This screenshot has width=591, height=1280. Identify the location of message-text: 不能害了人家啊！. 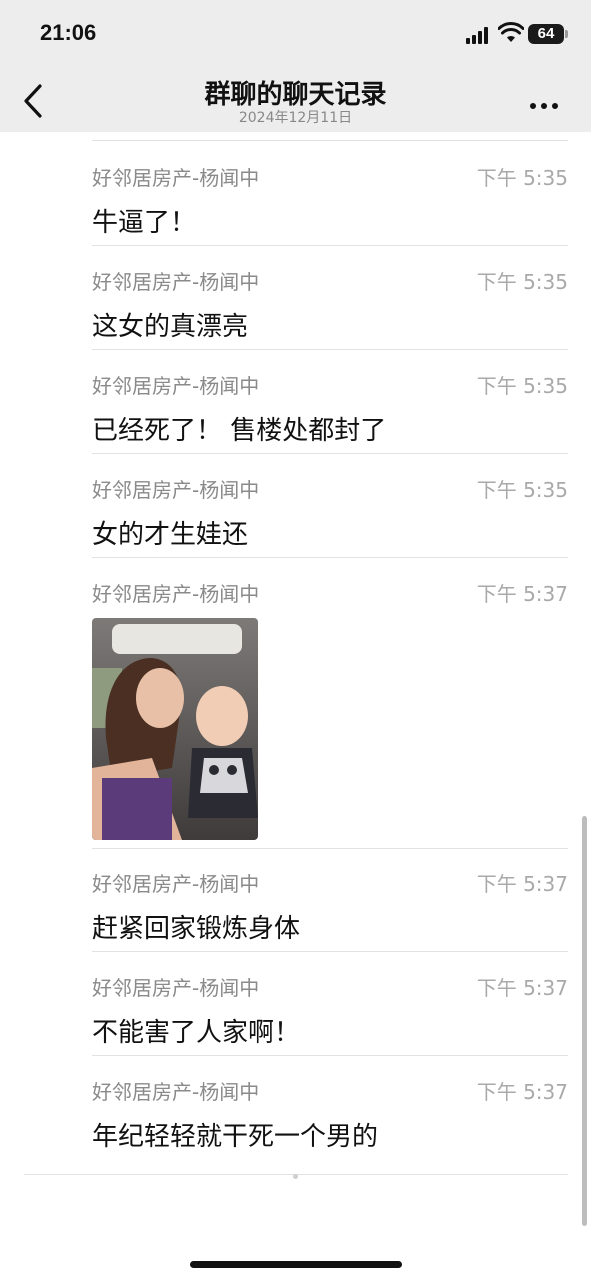
(196, 1033).